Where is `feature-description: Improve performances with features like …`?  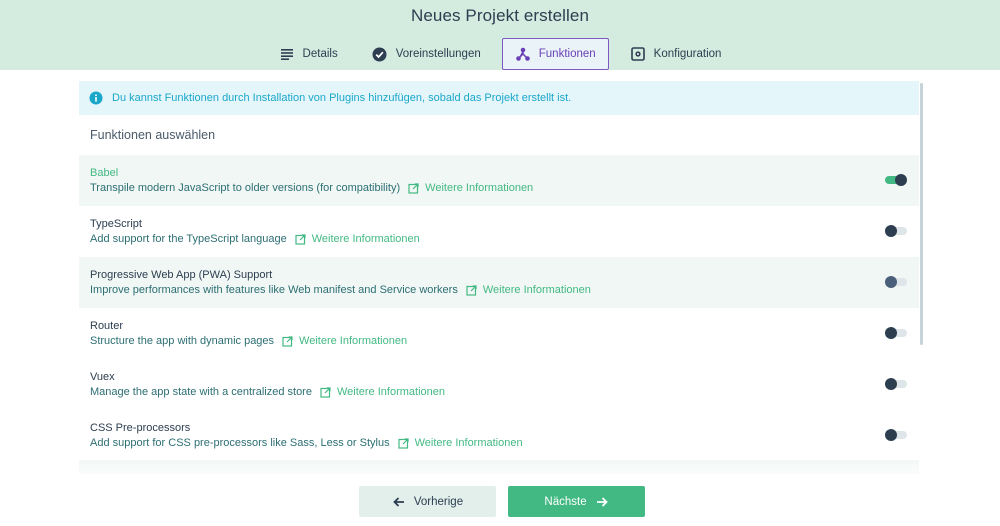
feature-description: Improve performances with features like … is located at coordinates (274, 290).